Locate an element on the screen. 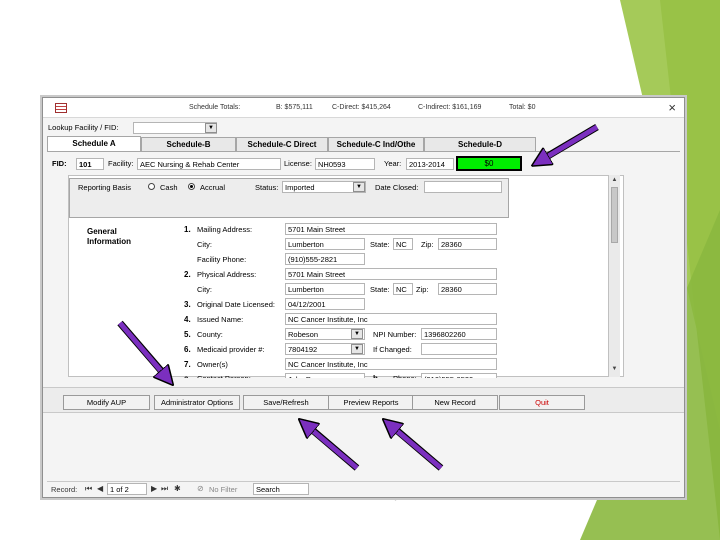 The height and width of the screenshot is (540, 720). medicaid-label: Medicaid provider #: is located at coordinates (231, 349).